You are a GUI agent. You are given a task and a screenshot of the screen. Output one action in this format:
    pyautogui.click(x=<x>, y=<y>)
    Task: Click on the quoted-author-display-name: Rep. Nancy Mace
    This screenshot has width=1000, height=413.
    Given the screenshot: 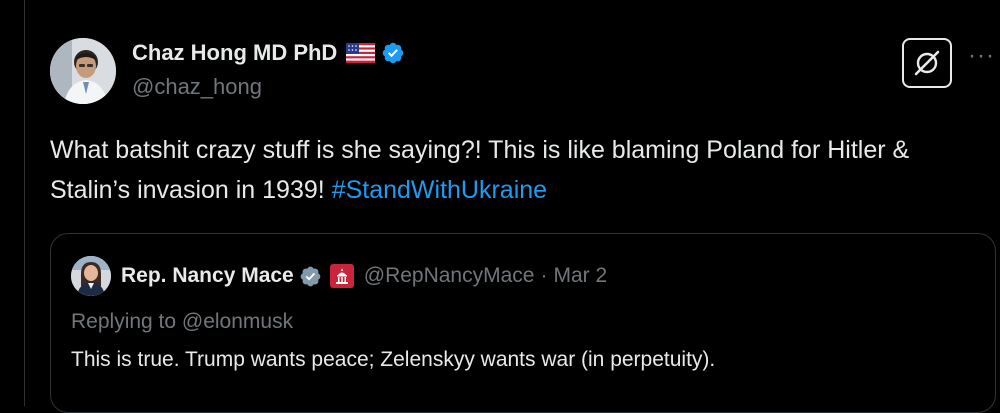 What is the action you would take?
    pyautogui.click(x=207, y=276)
    